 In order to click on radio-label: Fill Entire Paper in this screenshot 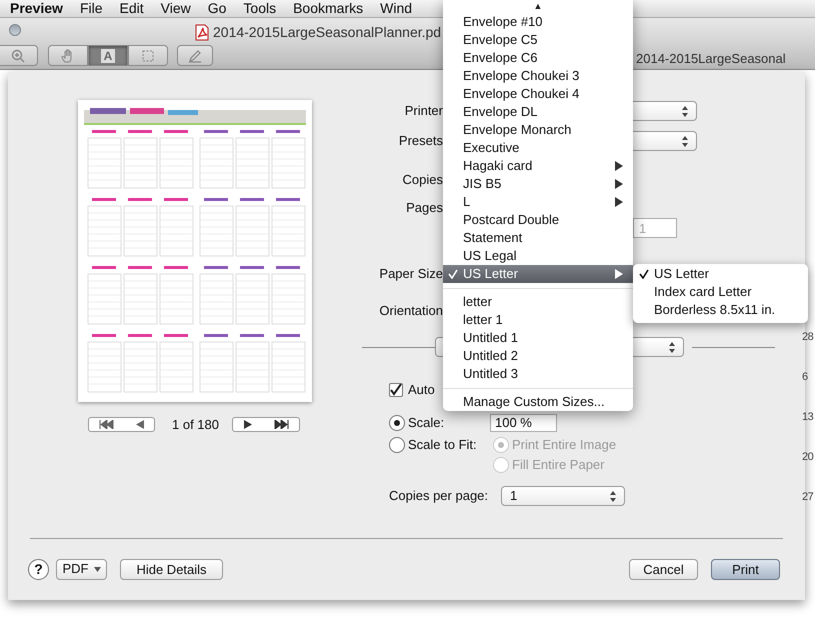, I will do `click(558, 465)`.